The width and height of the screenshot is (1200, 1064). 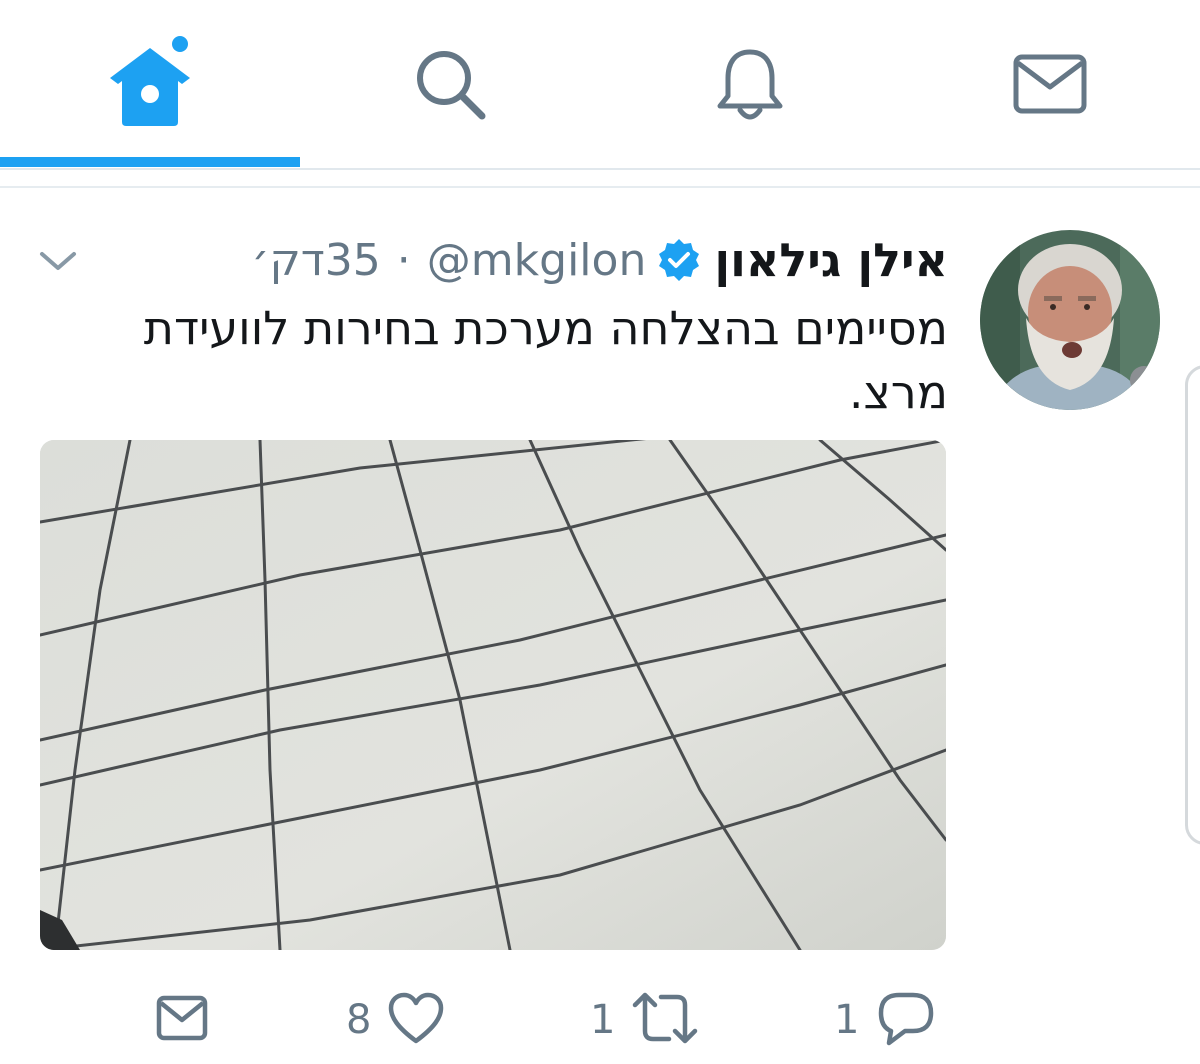 I want to click on tweet-text: מסיימים בהצלחה מערכת בחירות לוועידת מרצ., so click(x=545, y=360).